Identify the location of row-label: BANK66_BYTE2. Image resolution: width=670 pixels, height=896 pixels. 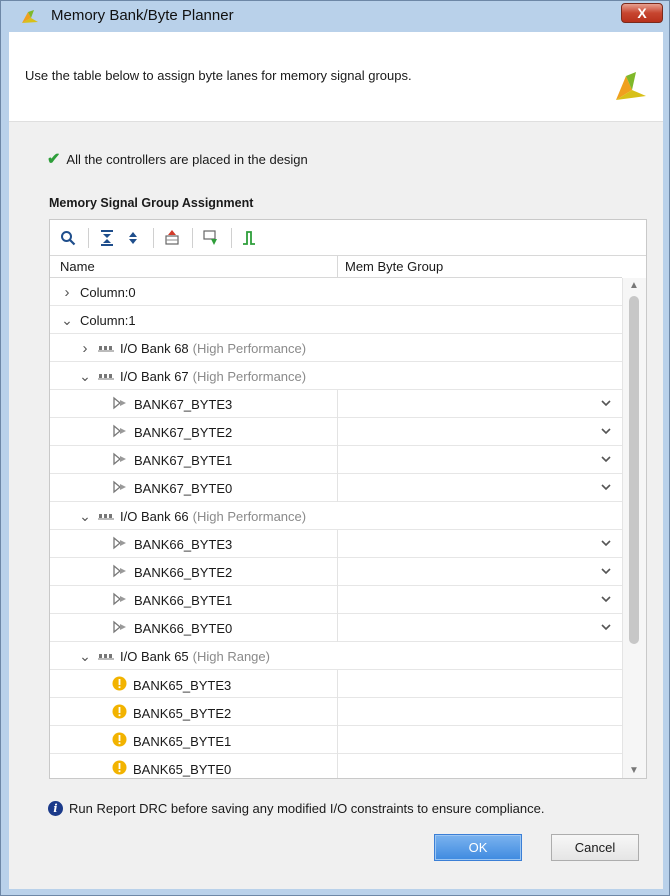
(183, 572).